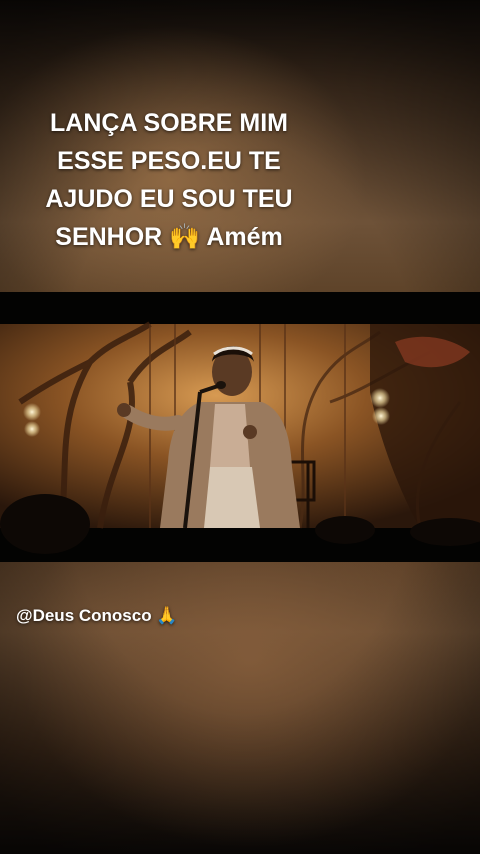 This screenshot has height=854, width=480. Describe the element at coordinates (169, 123) in the screenshot. I see `caption-line: LANÇA SOBRE MIM` at that location.